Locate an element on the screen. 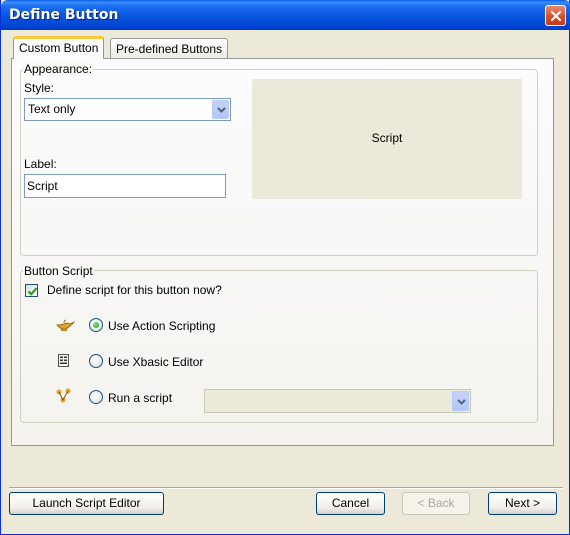 The image size is (570, 535). preview-text: Script is located at coordinates (387, 138).